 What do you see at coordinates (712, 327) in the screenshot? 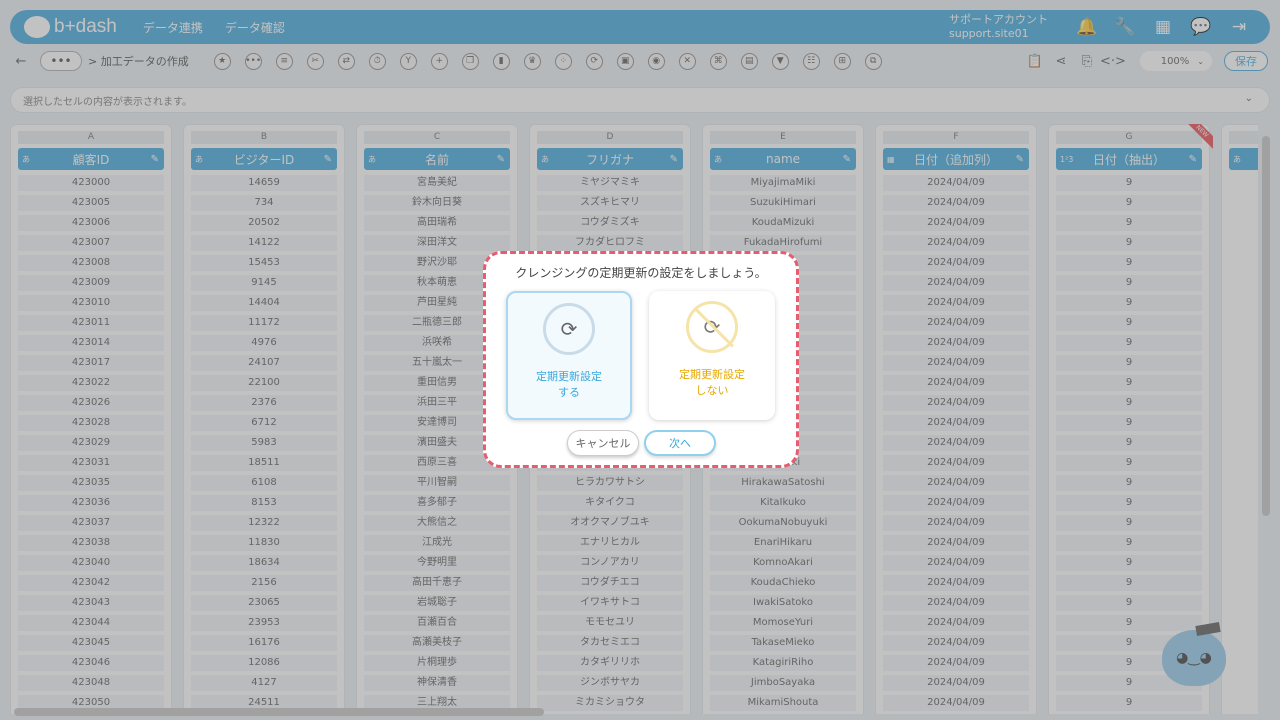
I see `sync-off-icon: ⟳` at bounding box center [712, 327].